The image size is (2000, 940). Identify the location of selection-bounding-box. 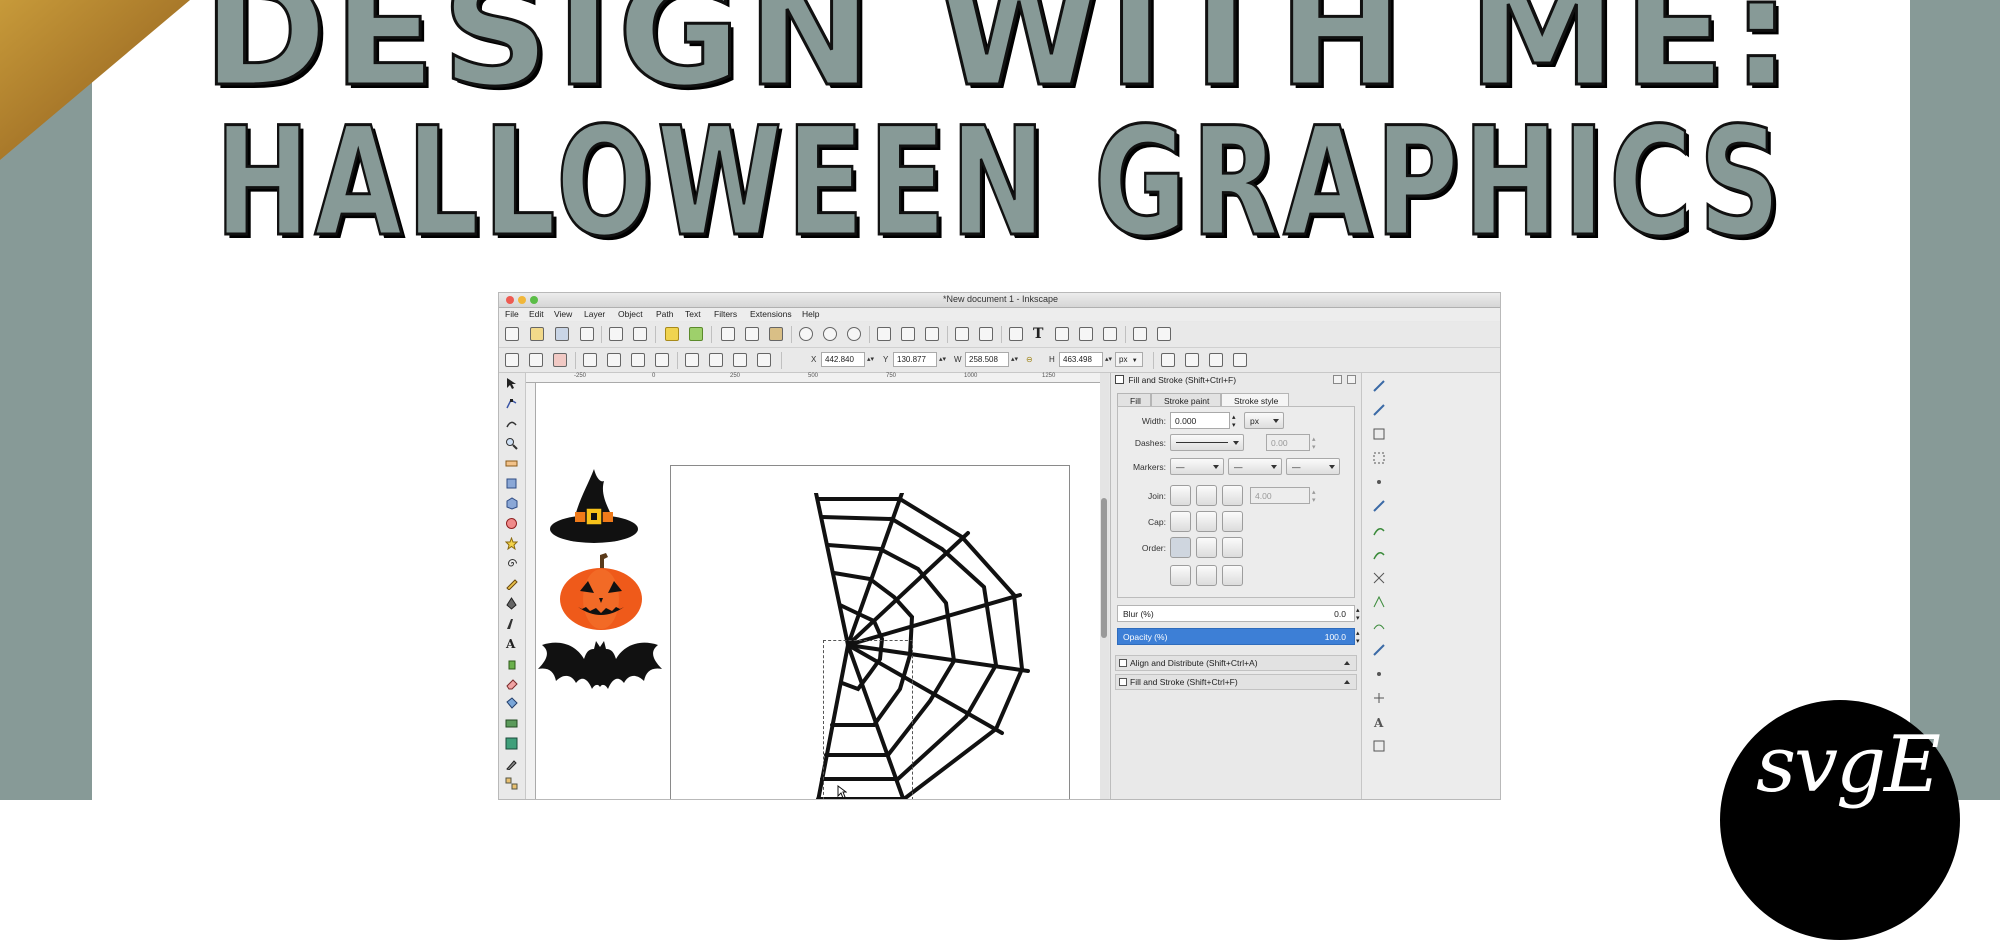
(868, 719).